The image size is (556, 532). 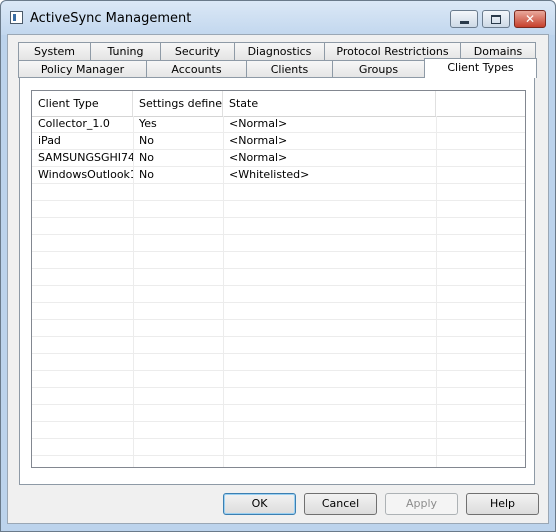 I want to click on list-header: Client Type Settings defined State, so click(x=278, y=104).